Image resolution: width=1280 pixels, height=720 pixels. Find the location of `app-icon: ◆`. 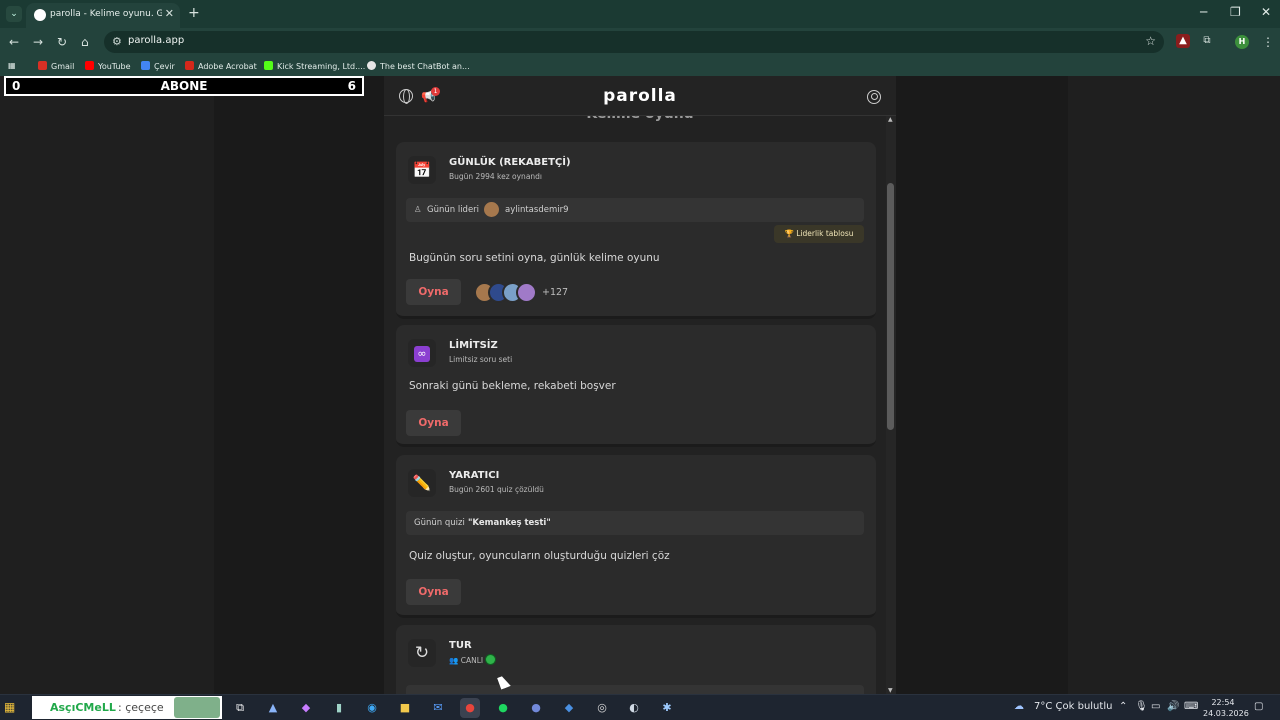

app-icon: ◆ is located at coordinates (569, 708).